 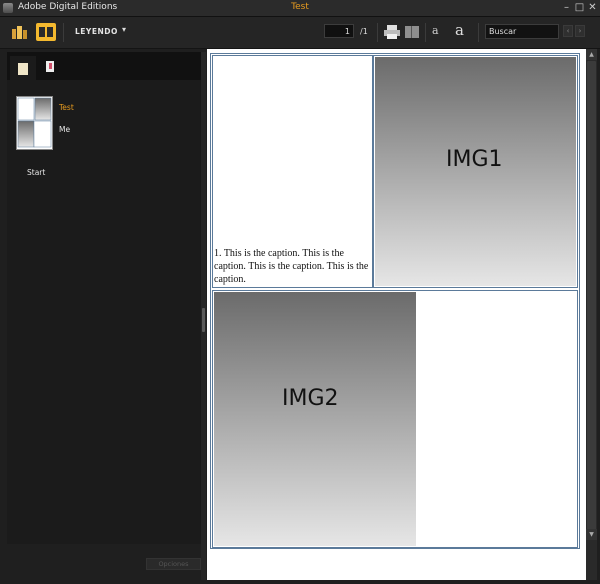 I want to click on minimize-button: –, so click(x=566, y=7).